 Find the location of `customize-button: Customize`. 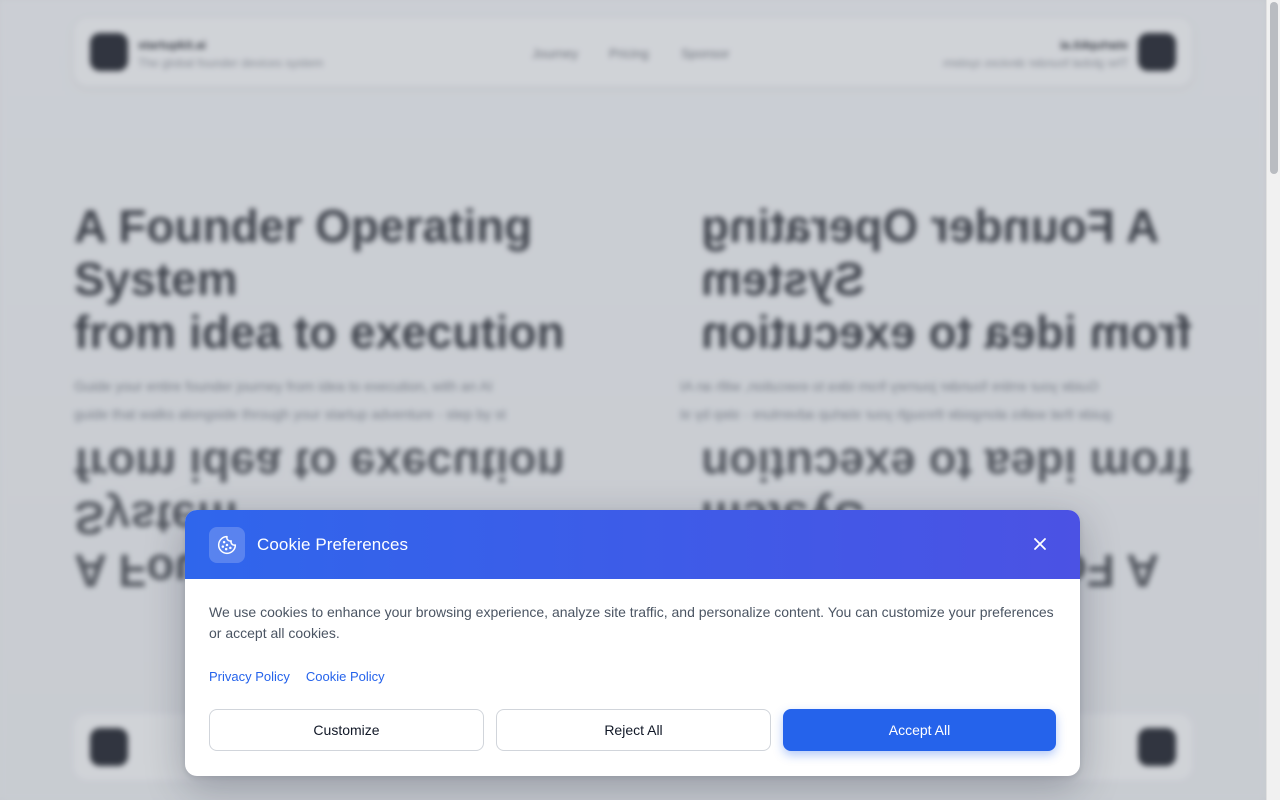

customize-button: Customize is located at coordinates (346, 730).